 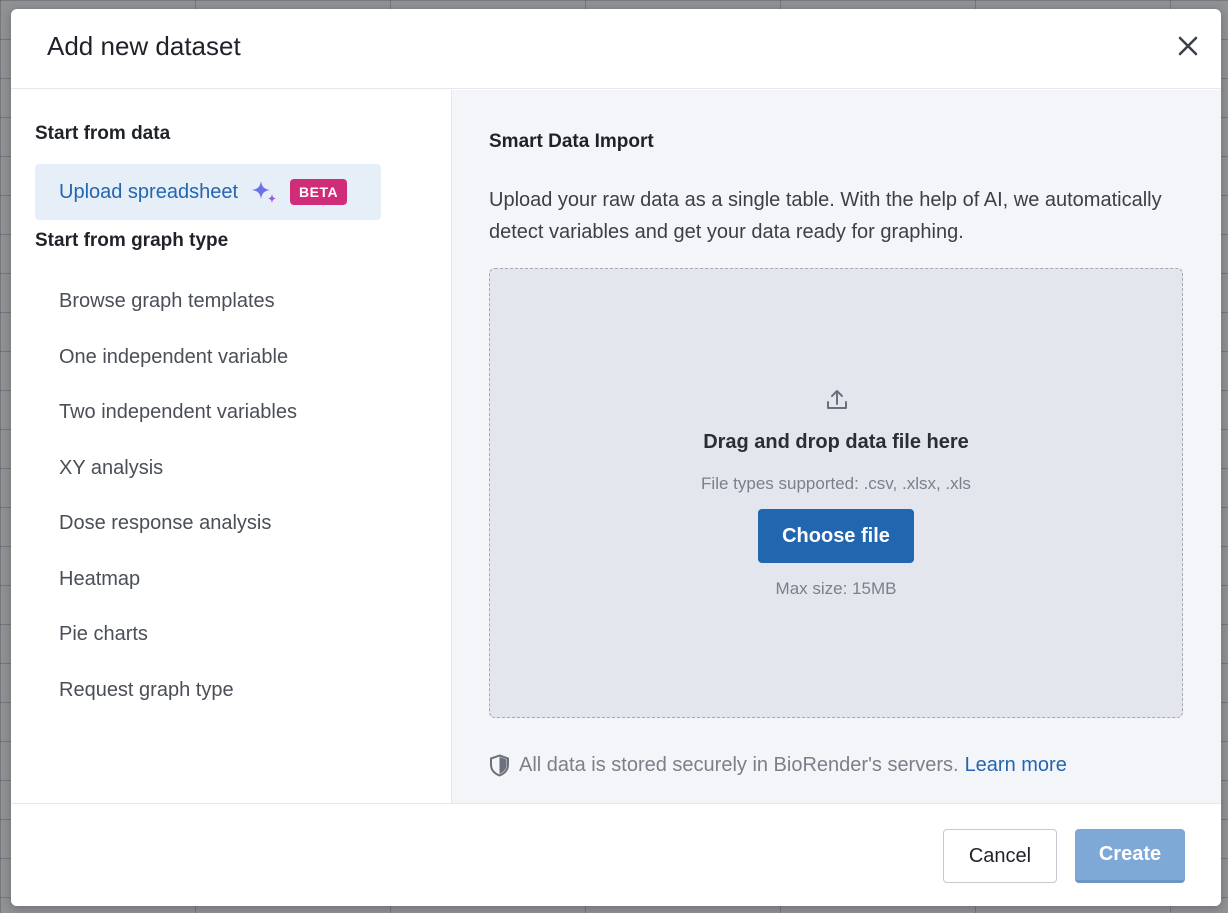 I want to click on start-from-graph-type-heading: Start from graph type, so click(x=132, y=240).